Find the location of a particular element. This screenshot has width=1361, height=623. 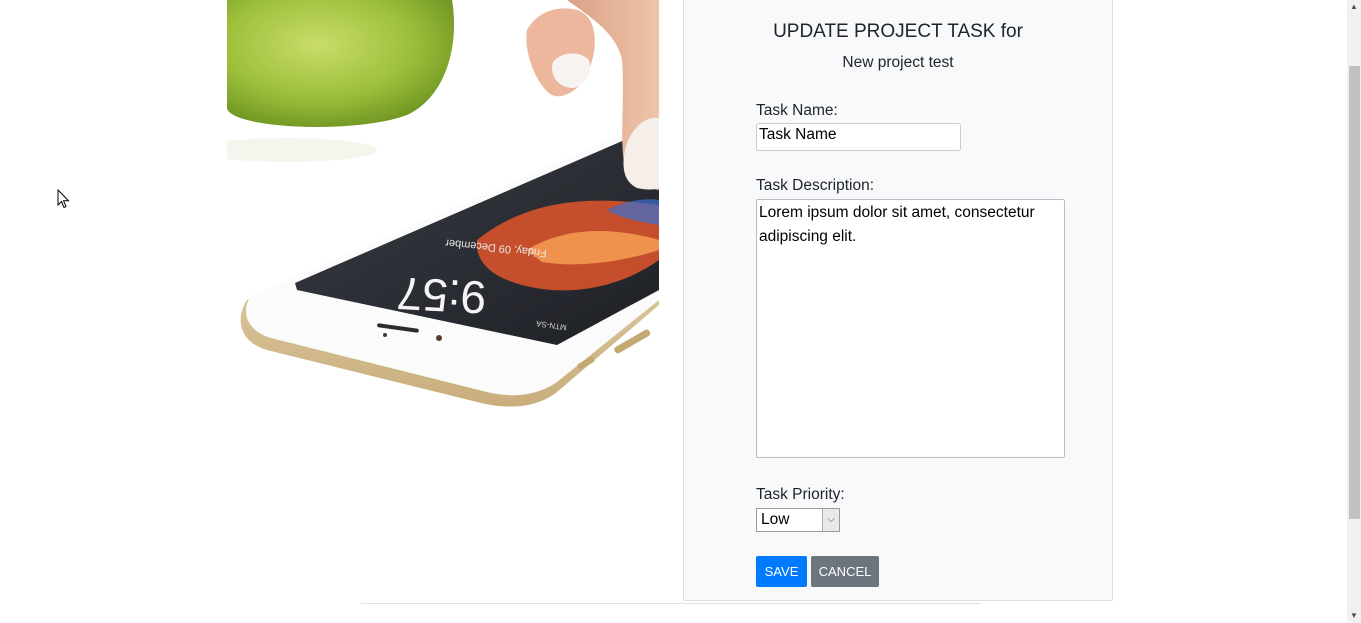

form-title: UPDATE PROJECT TASK for is located at coordinates (898, 31).